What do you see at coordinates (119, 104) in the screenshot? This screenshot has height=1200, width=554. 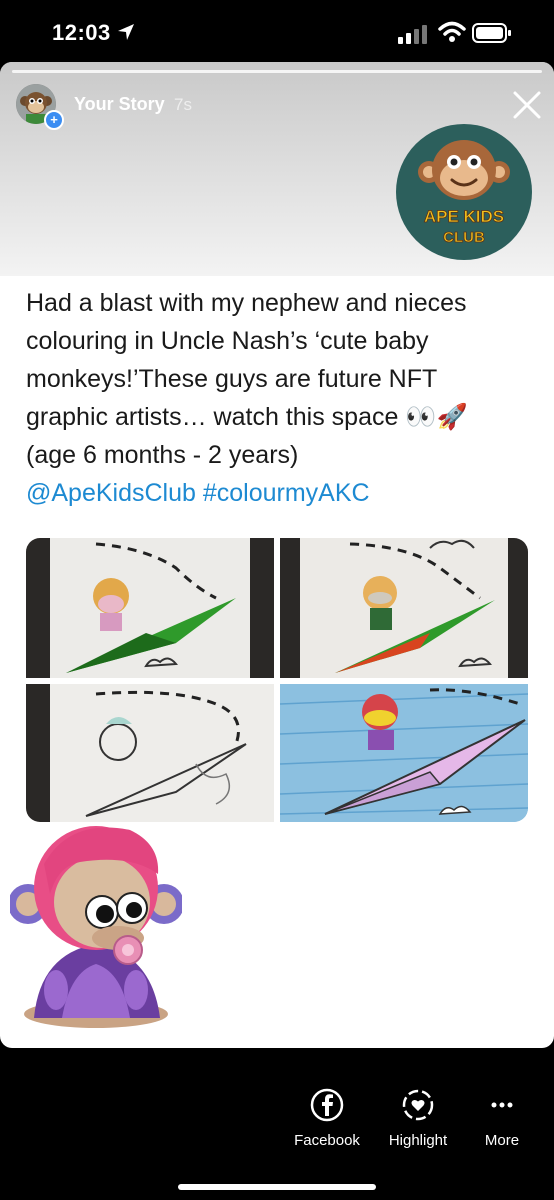 I see `story-username: Your Story` at bounding box center [119, 104].